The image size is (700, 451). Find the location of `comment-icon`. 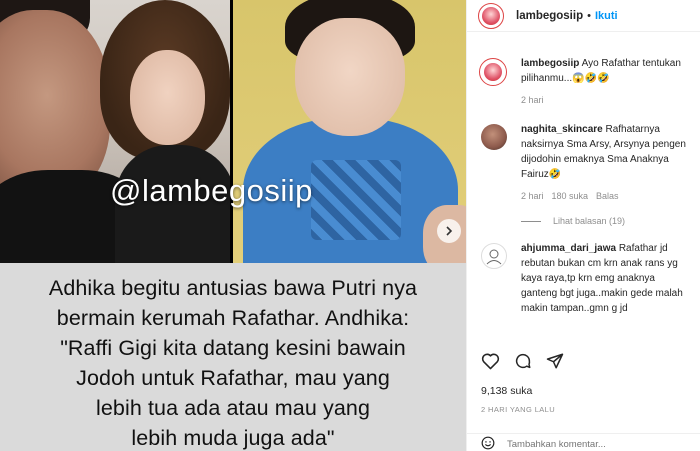

comment-icon is located at coordinates (523, 361).